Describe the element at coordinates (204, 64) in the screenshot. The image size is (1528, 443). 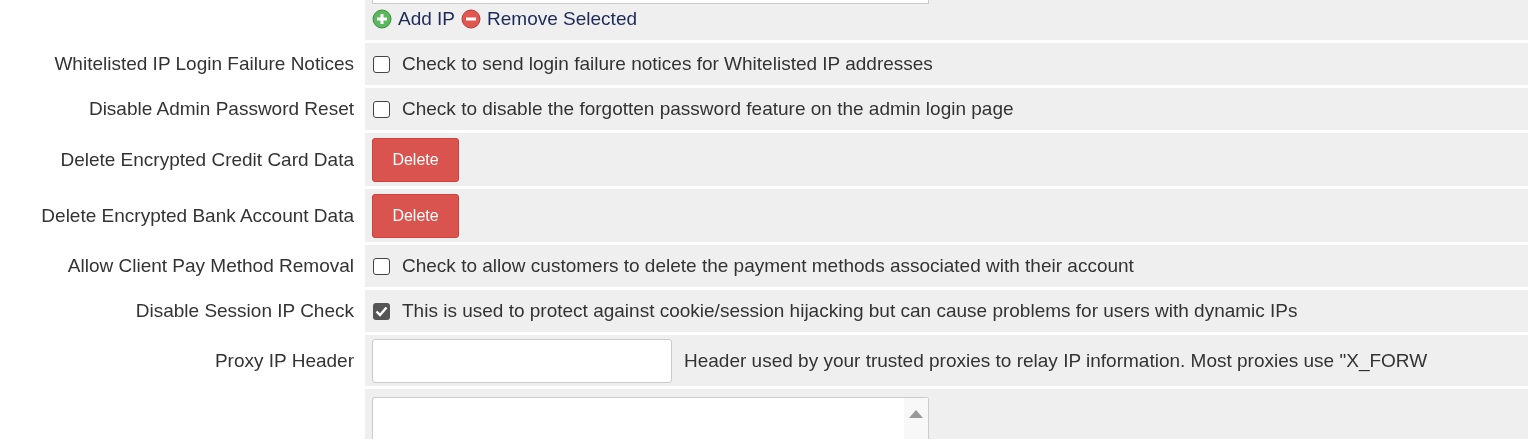
I see `setting-label: Whitelisted IP Login Failure Notices` at that location.